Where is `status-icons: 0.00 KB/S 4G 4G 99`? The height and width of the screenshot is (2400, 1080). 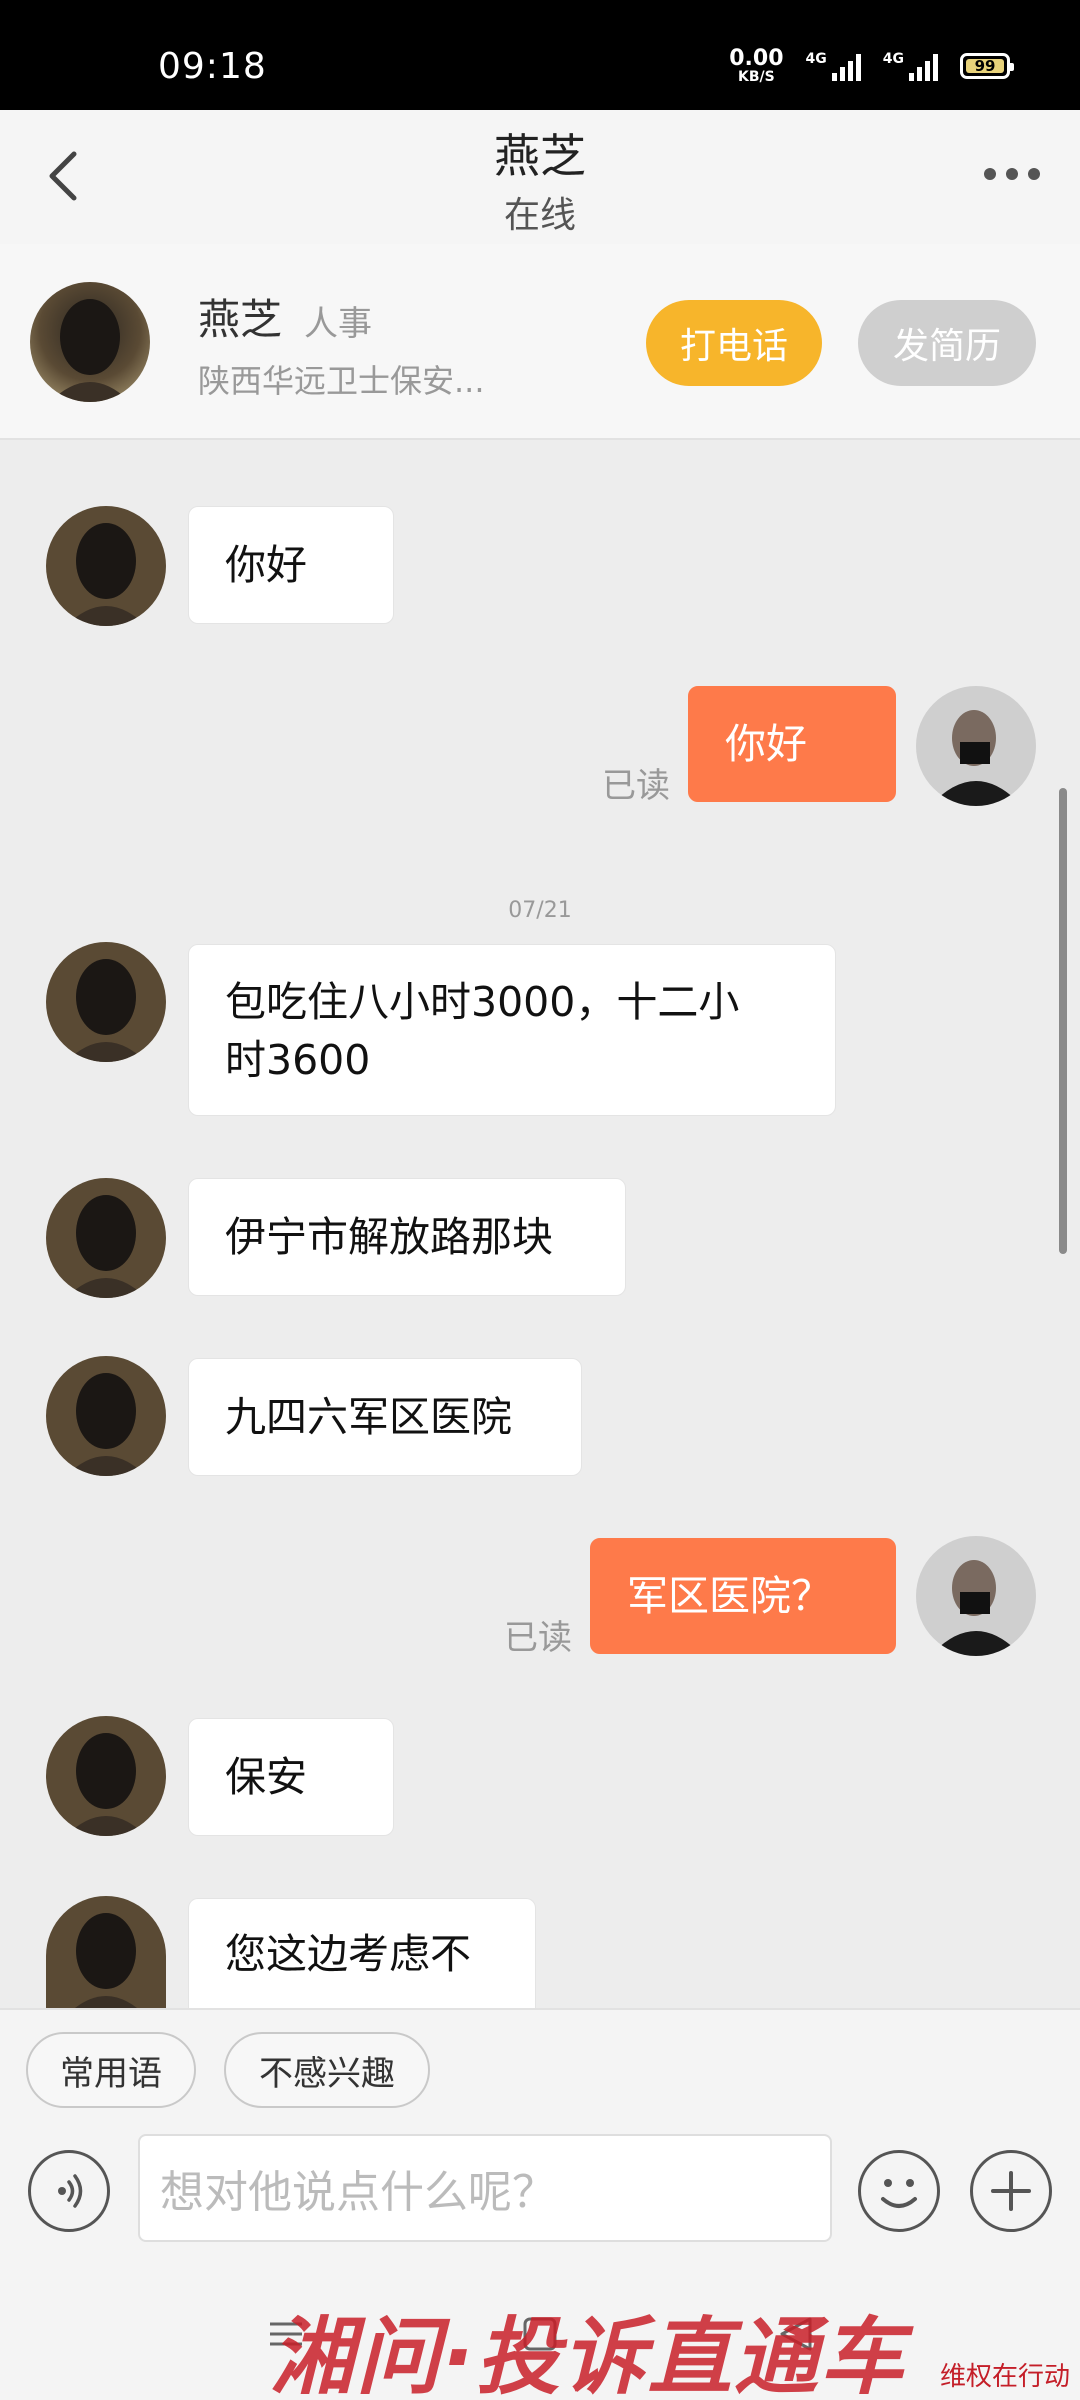 status-icons: 0.00 KB/S 4G 4G 99 is located at coordinates (871, 65).